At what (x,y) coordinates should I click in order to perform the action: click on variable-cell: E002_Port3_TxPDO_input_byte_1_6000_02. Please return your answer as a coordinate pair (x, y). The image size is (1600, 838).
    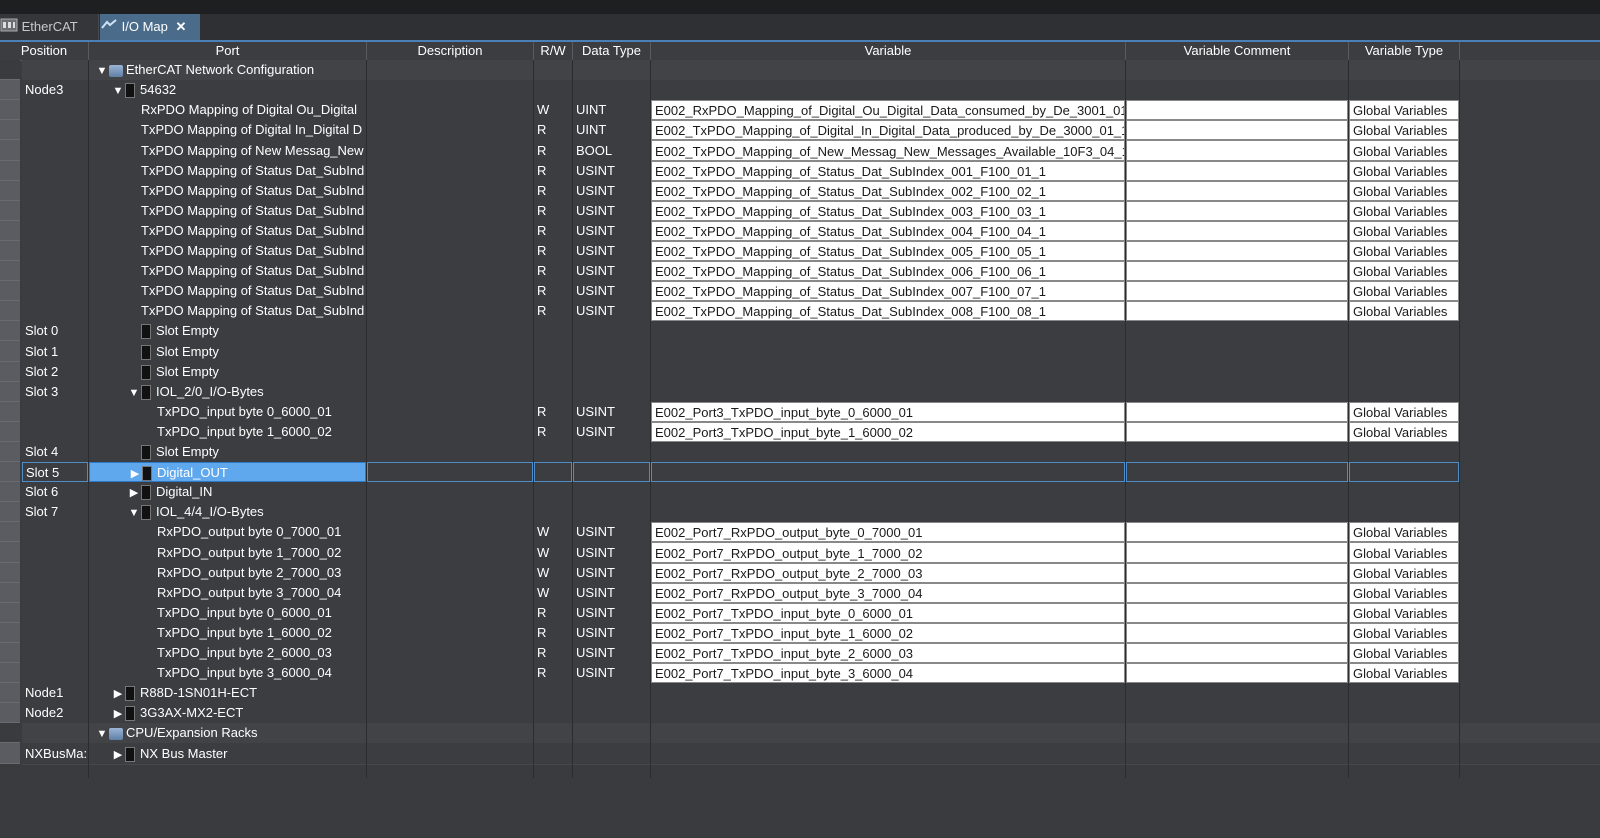
    Looking at the image, I should click on (888, 432).